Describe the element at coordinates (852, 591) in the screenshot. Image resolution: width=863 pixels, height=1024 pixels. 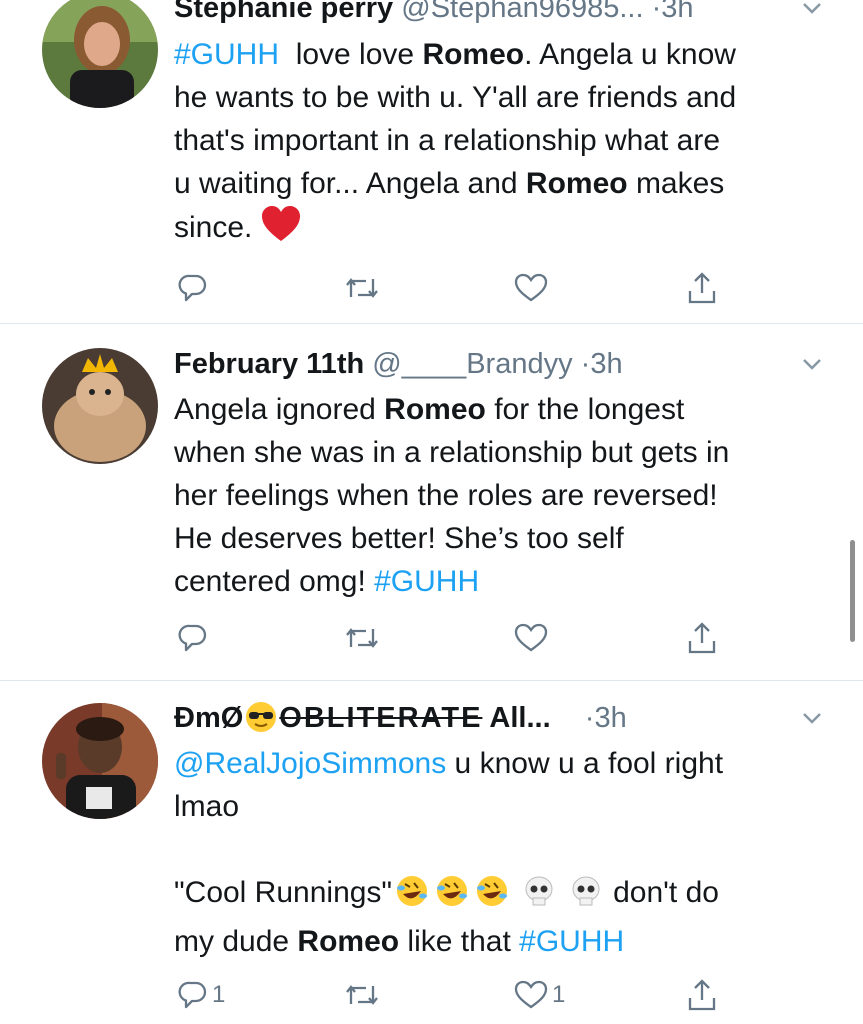
I see `scrollbar` at that location.